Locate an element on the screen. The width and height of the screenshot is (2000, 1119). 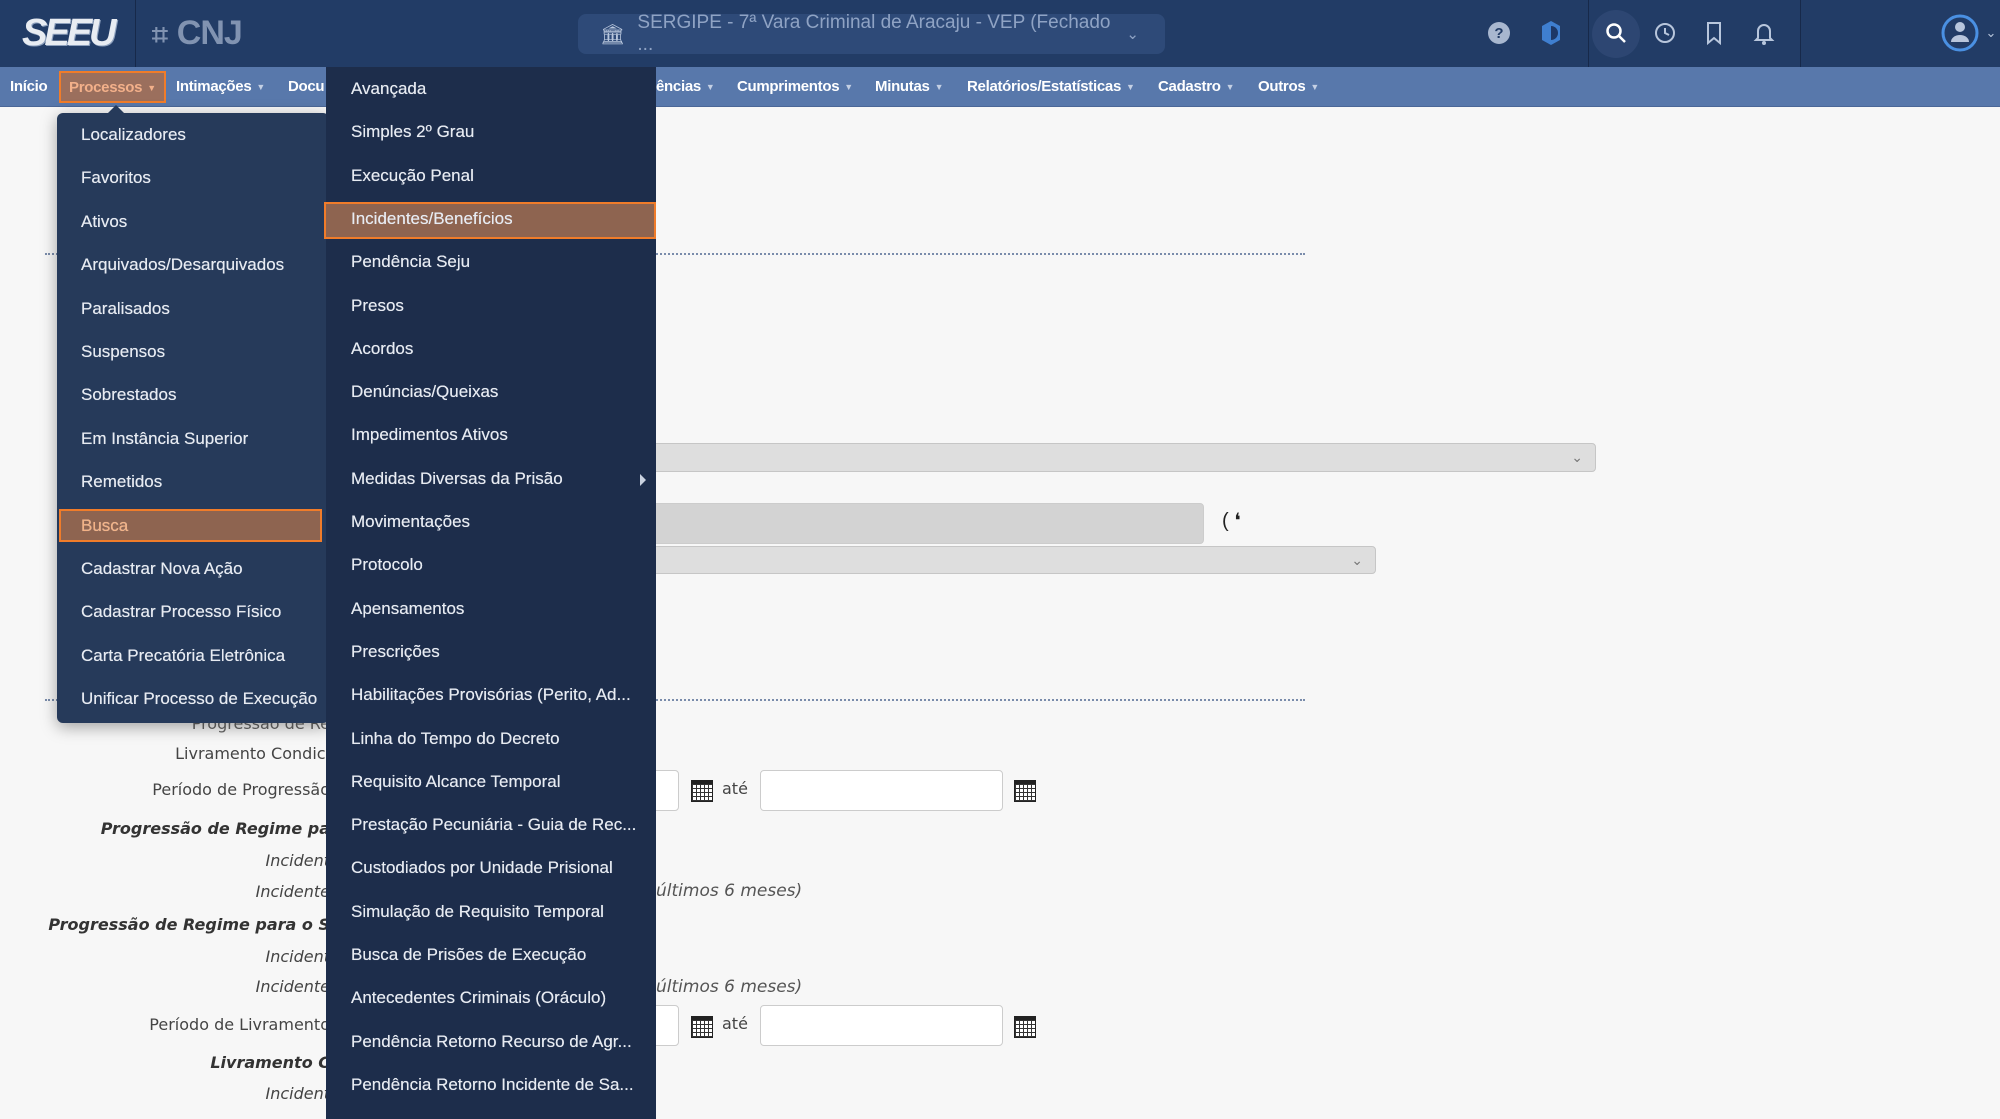
menu-item: Arquivados/Desarquivados is located at coordinates (182, 265).